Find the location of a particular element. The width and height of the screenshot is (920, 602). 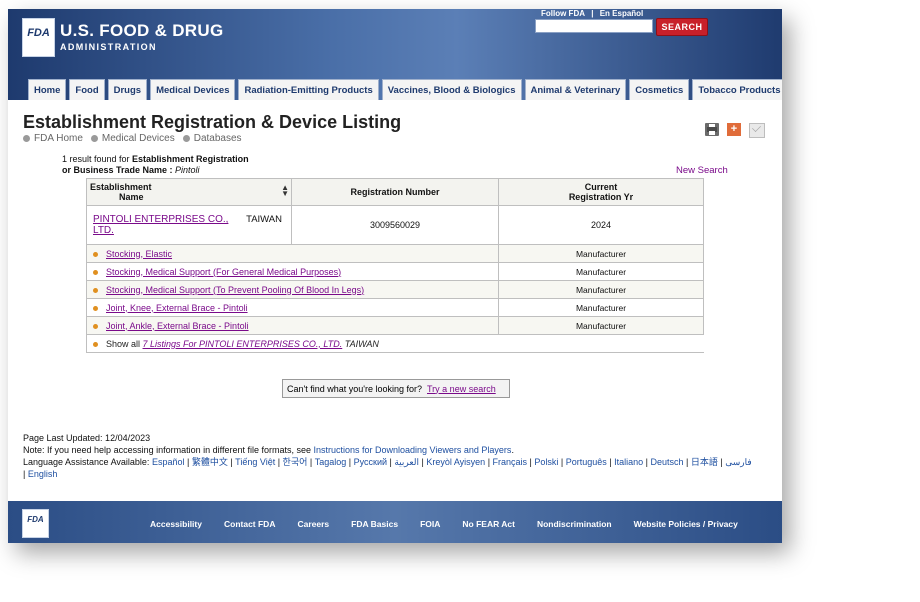

result-count-text: 1 result found for is located at coordinates (97, 159).